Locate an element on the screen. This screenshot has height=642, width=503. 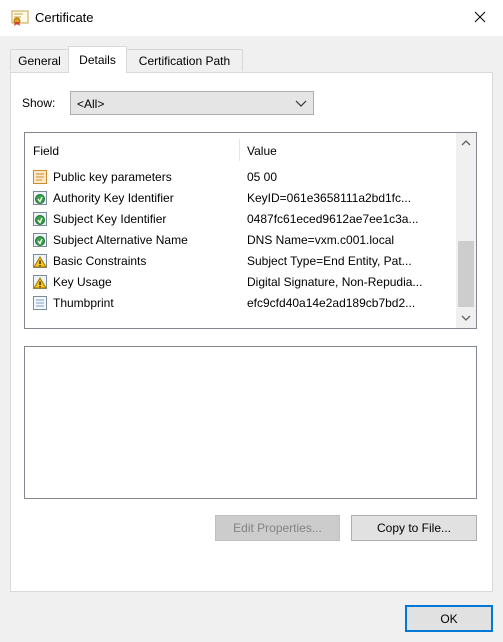
scroll-up-button is located at coordinates (466, 143).